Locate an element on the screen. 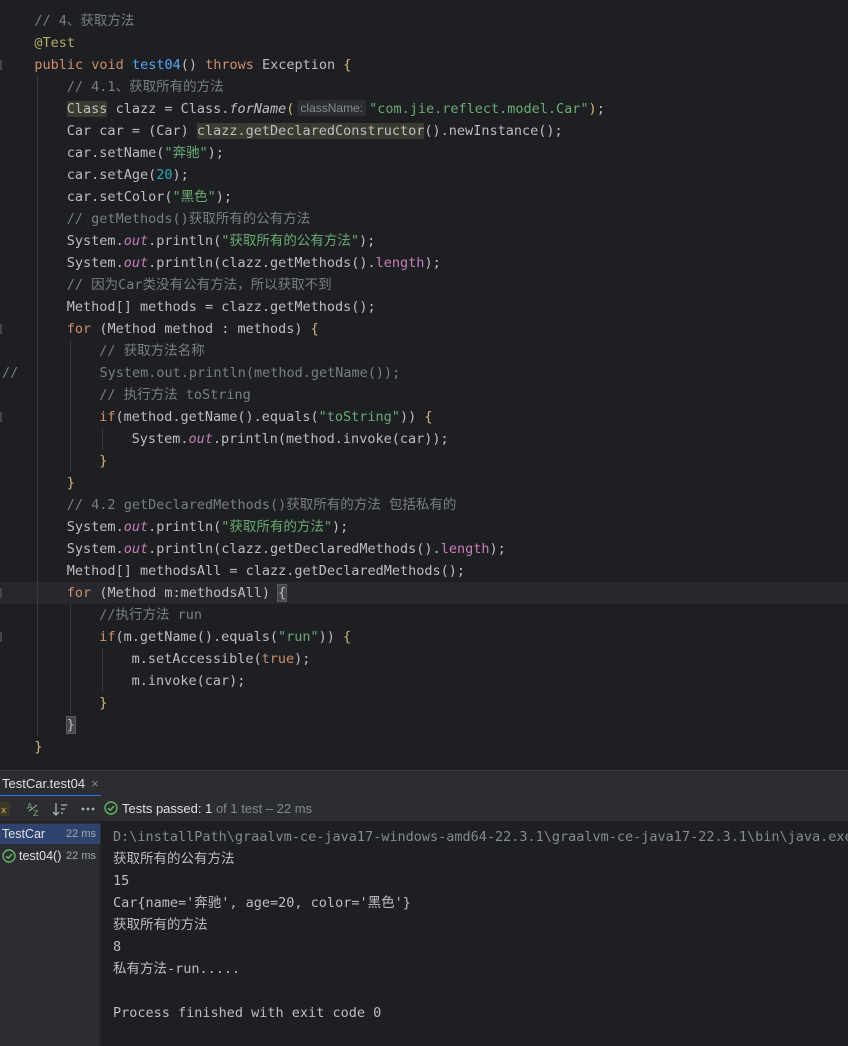 This screenshot has width=848, height=1046. code-token: // System.out.println(method.getName()); is located at coordinates (201, 373).